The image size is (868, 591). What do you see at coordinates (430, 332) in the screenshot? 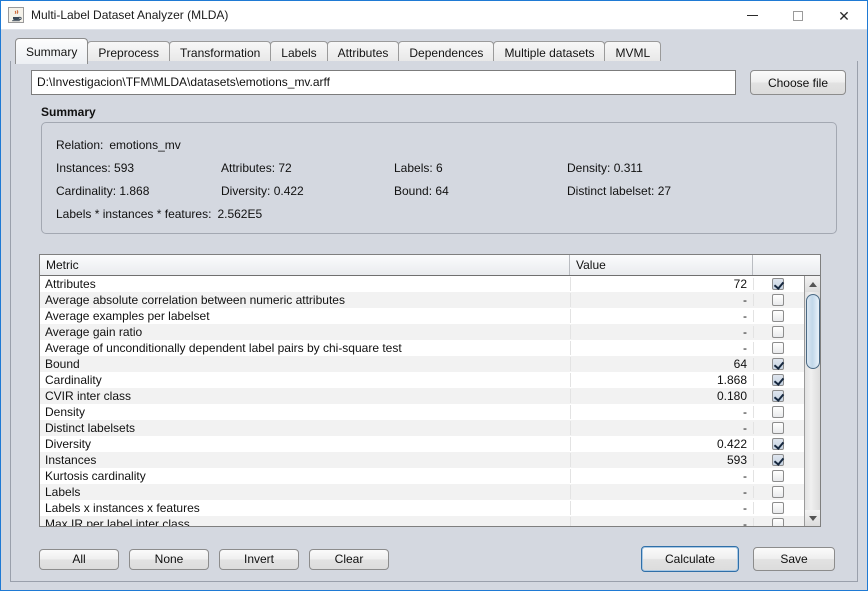
I see `table-row: Average gain ratio -` at bounding box center [430, 332].